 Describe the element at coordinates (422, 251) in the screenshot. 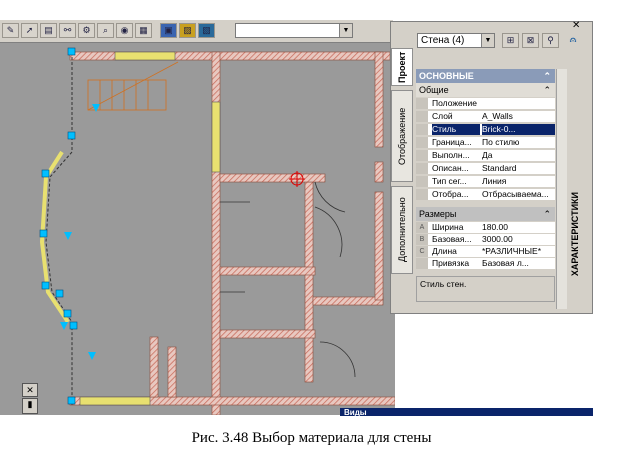

I see `row-key: C` at that location.